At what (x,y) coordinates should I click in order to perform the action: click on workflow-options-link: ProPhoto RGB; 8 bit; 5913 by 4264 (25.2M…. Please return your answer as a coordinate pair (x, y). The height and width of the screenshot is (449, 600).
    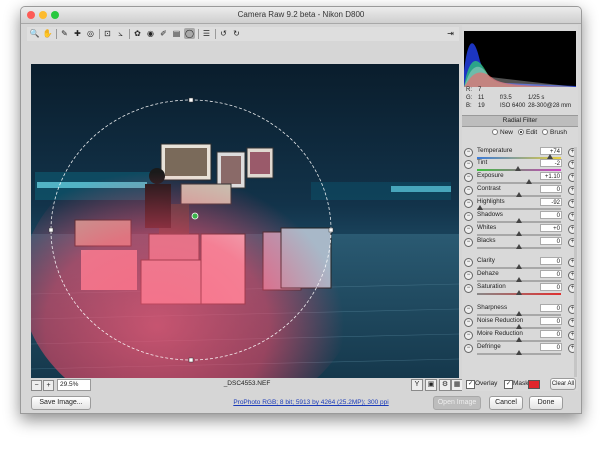
    Looking at the image, I should click on (311, 402).